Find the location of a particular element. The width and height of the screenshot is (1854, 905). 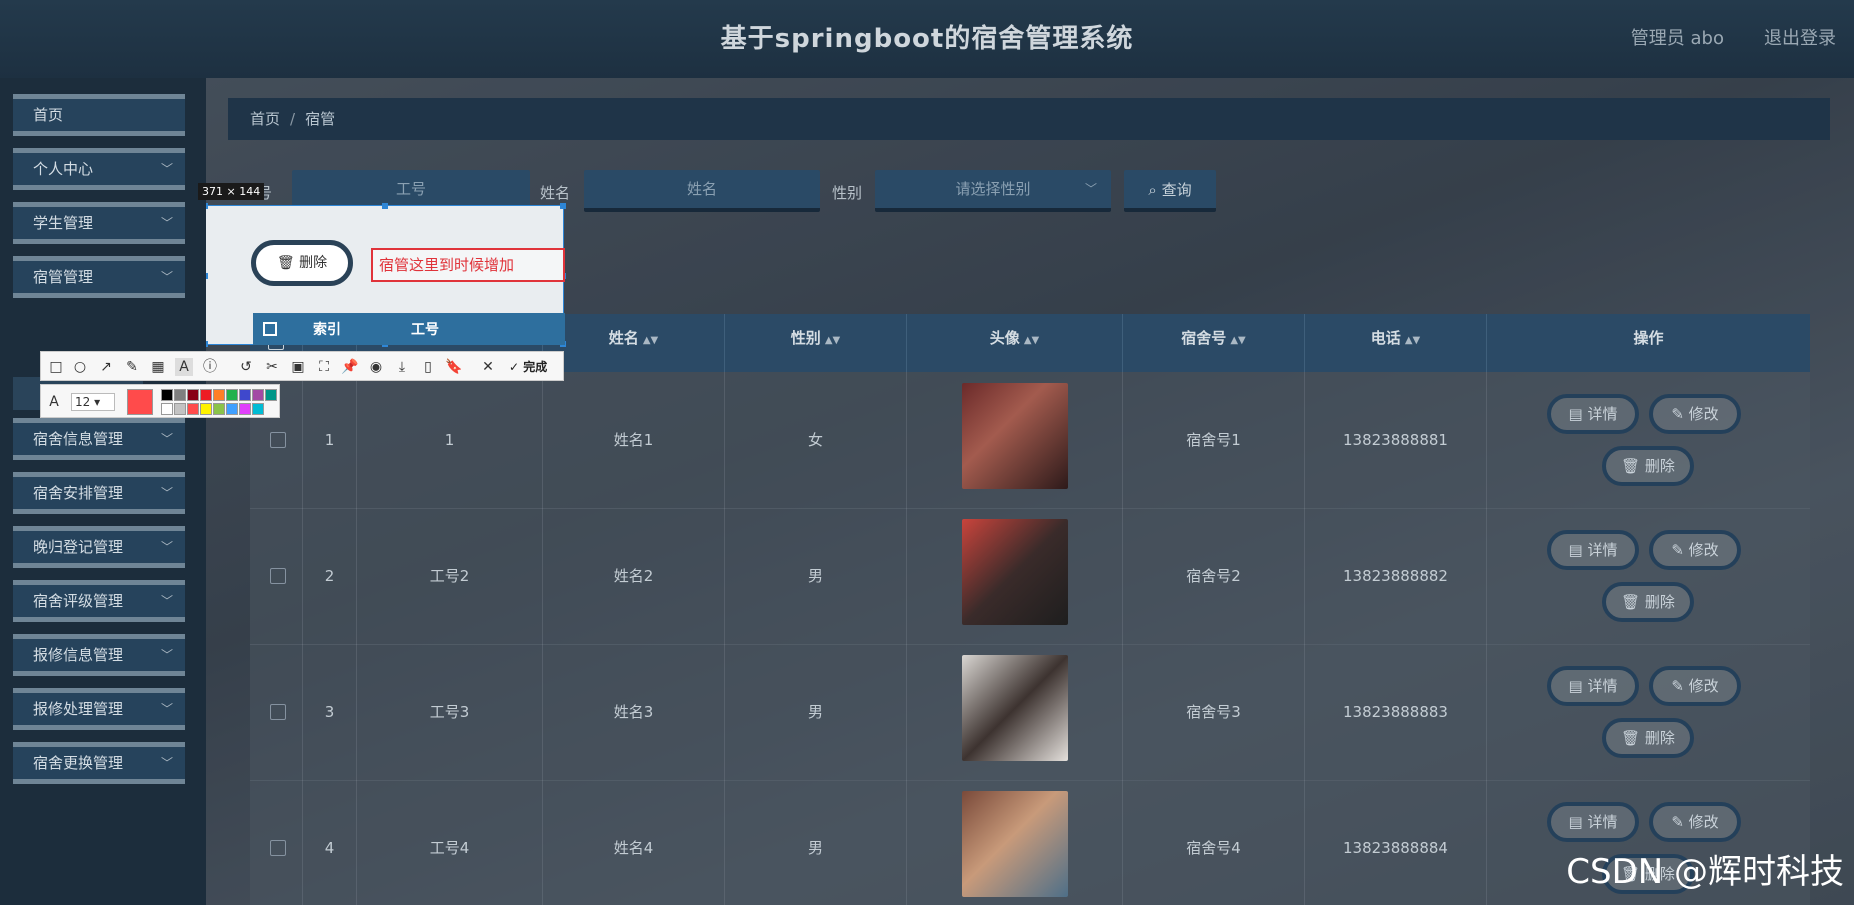

close-icon: ✕ is located at coordinates (488, 367).